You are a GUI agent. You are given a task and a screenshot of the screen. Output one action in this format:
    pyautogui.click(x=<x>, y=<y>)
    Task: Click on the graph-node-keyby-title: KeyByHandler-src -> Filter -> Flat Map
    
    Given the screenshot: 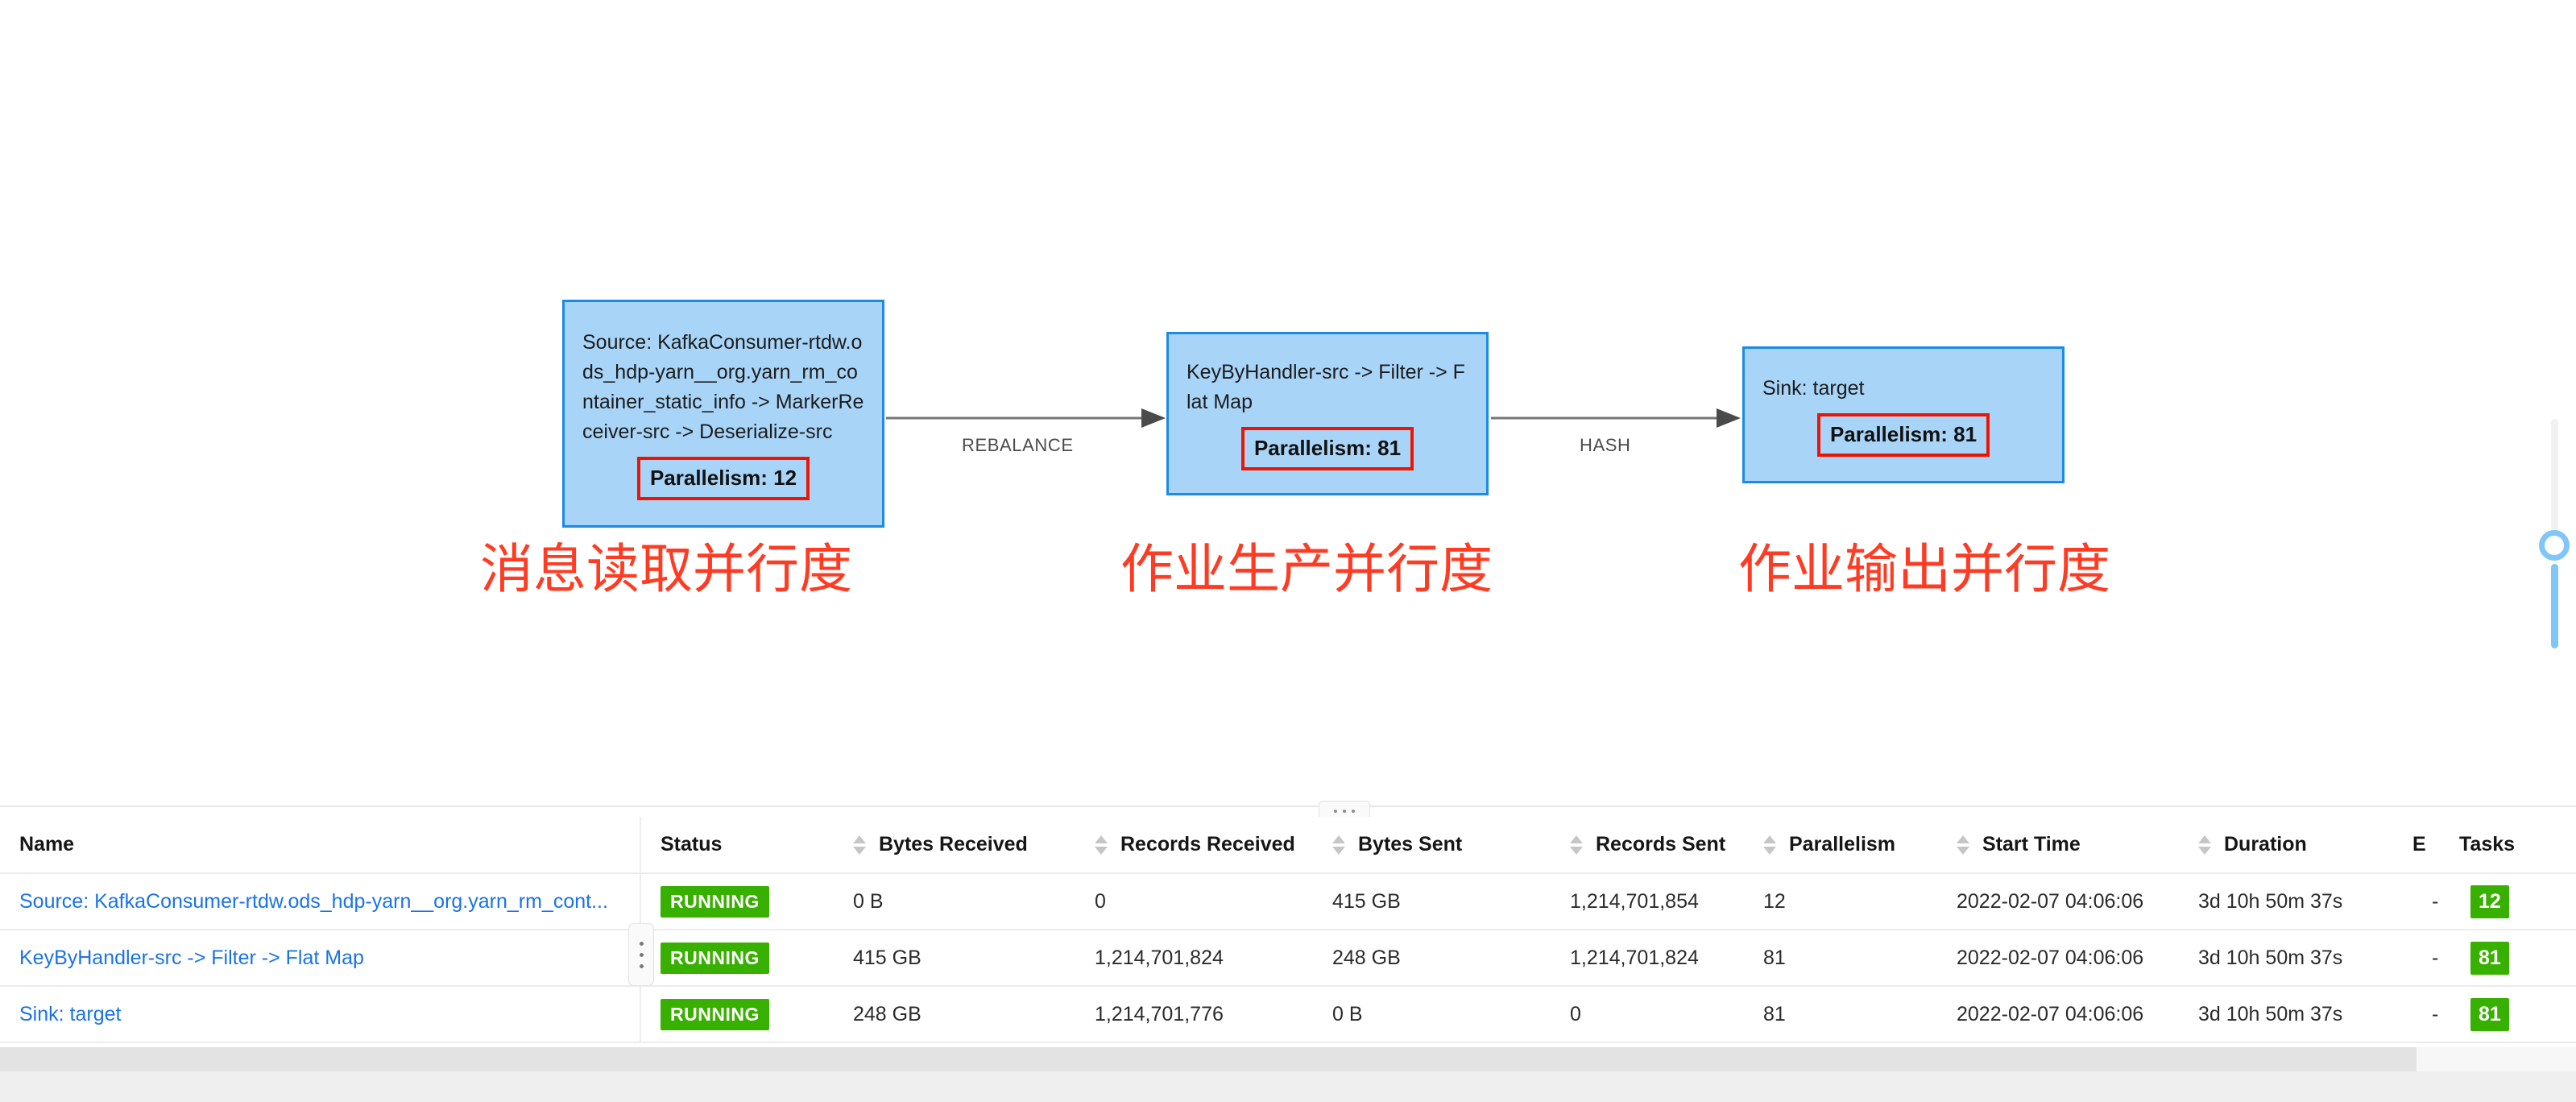 What is the action you would take?
    pyautogui.click(x=1326, y=386)
    